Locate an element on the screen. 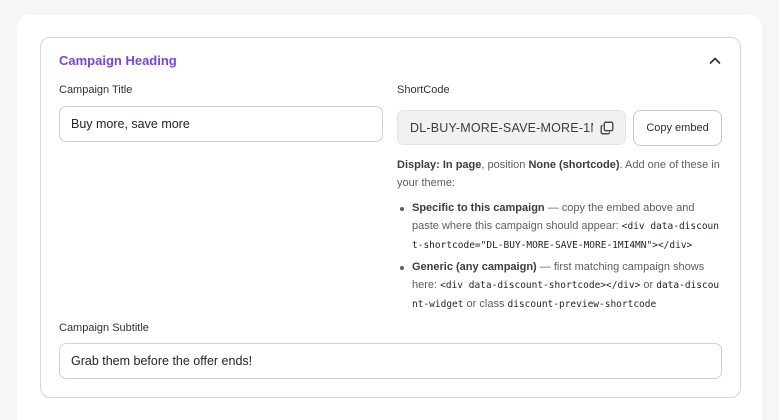  instruction-title: Generic (any campaign) is located at coordinates (474, 267).